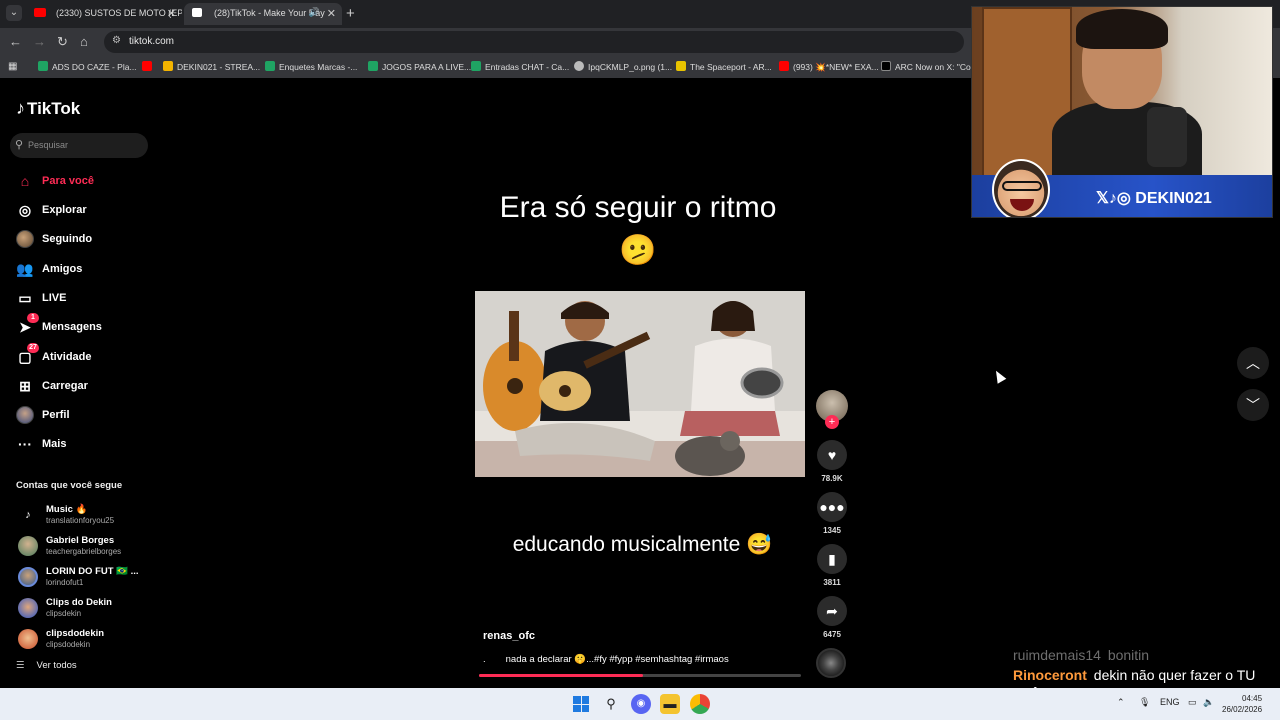 The height and width of the screenshot is (720, 1280). What do you see at coordinates (84, 415) in the screenshot?
I see `nav-profile: Perfil` at bounding box center [84, 415].